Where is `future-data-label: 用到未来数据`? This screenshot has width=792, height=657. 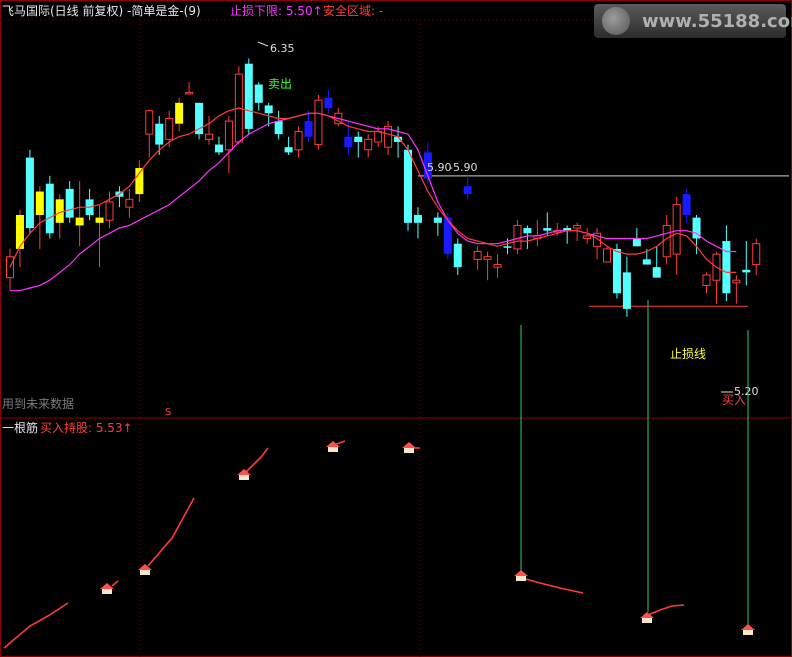
future-data-label: 用到未来数据 is located at coordinates (38, 404).